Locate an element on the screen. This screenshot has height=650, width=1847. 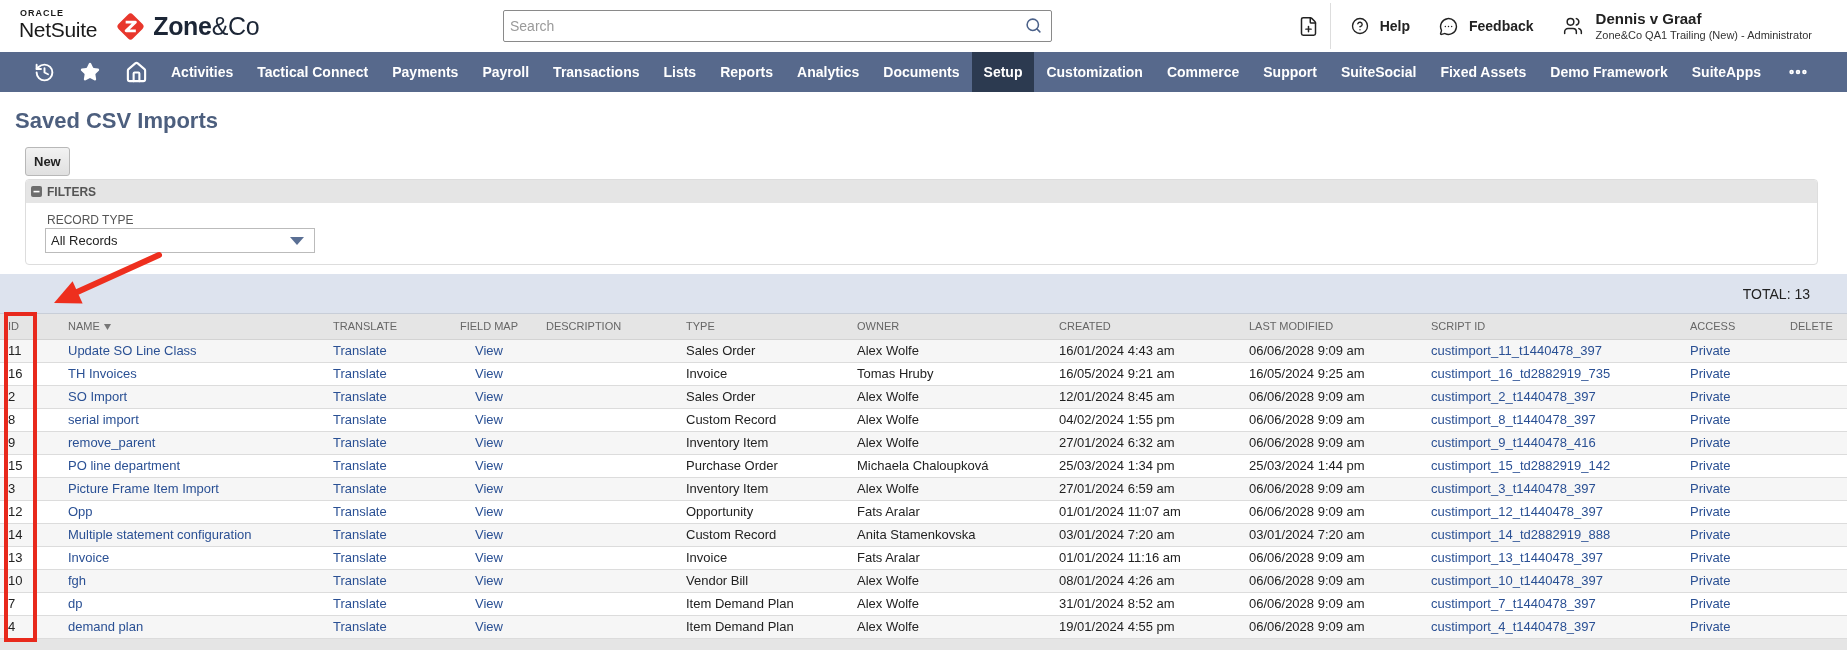
column-header: LAST MODIFIED is located at coordinates (1332, 326).